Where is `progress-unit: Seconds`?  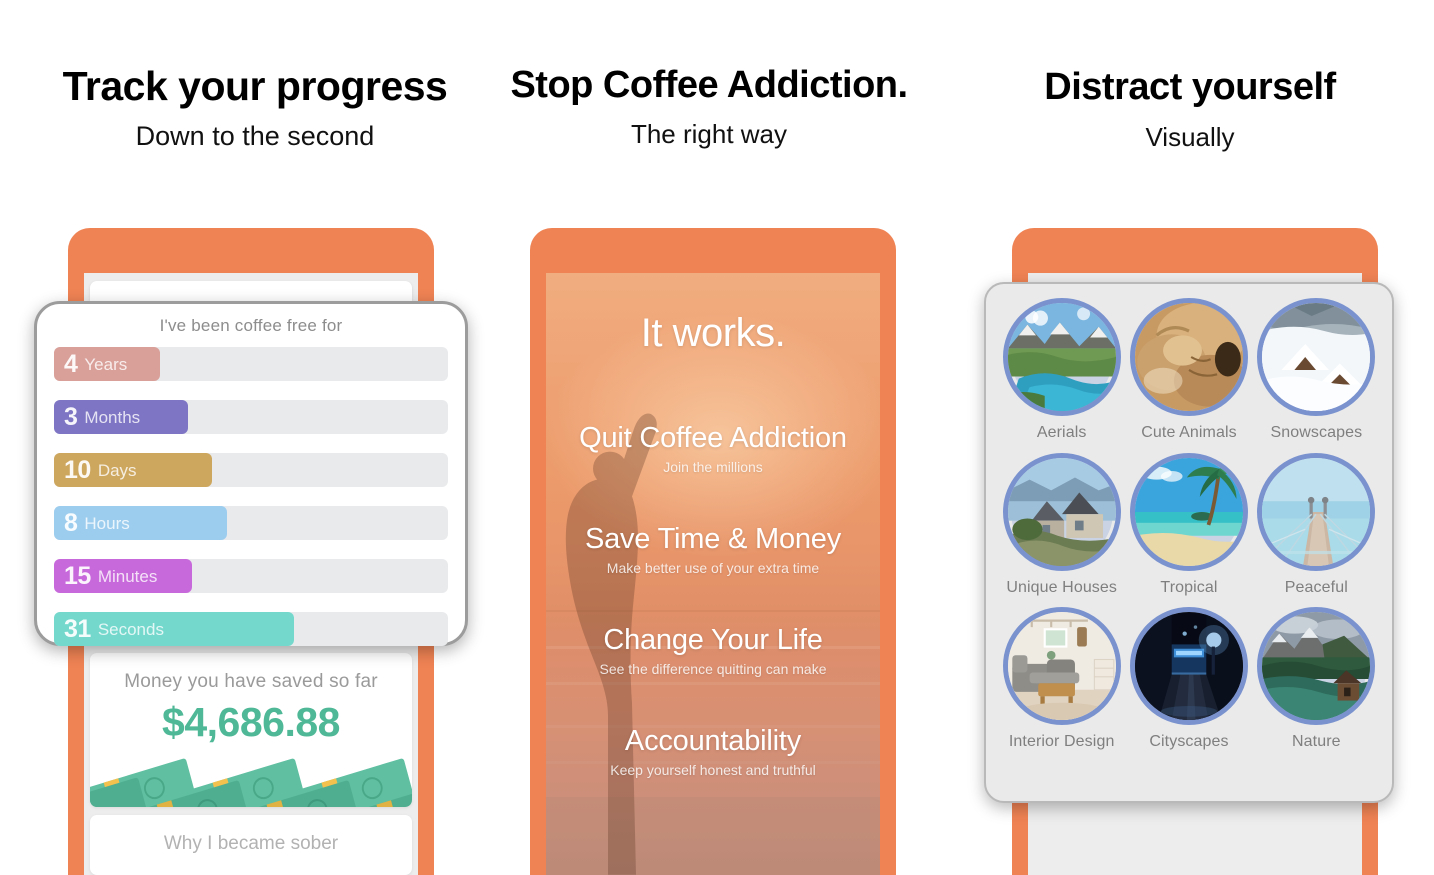
progress-unit: Seconds is located at coordinates (130, 629).